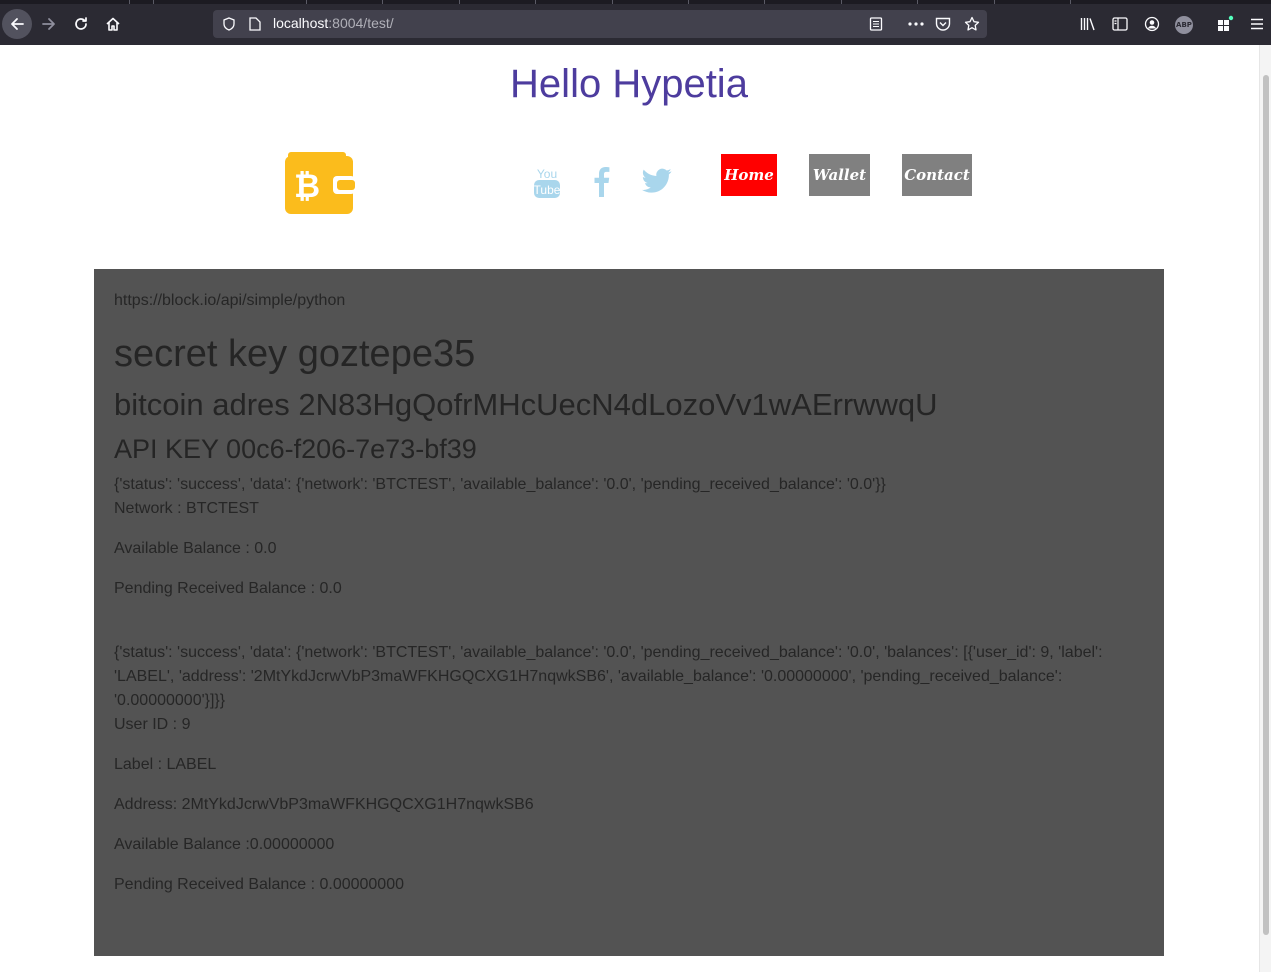 Image resolution: width=1271 pixels, height=972 pixels. I want to click on label-text: Label : LABEL, so click(165, 764).